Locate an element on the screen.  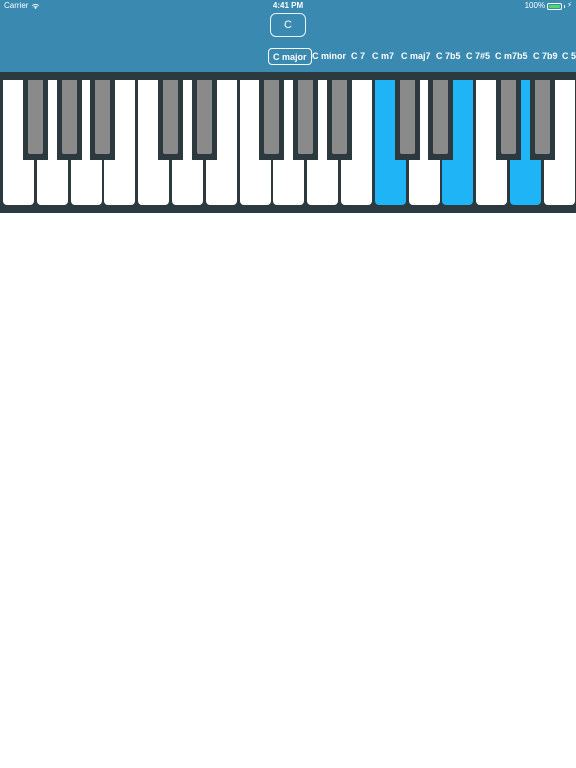
chord-option: C major is located at coordinates (290, 56).